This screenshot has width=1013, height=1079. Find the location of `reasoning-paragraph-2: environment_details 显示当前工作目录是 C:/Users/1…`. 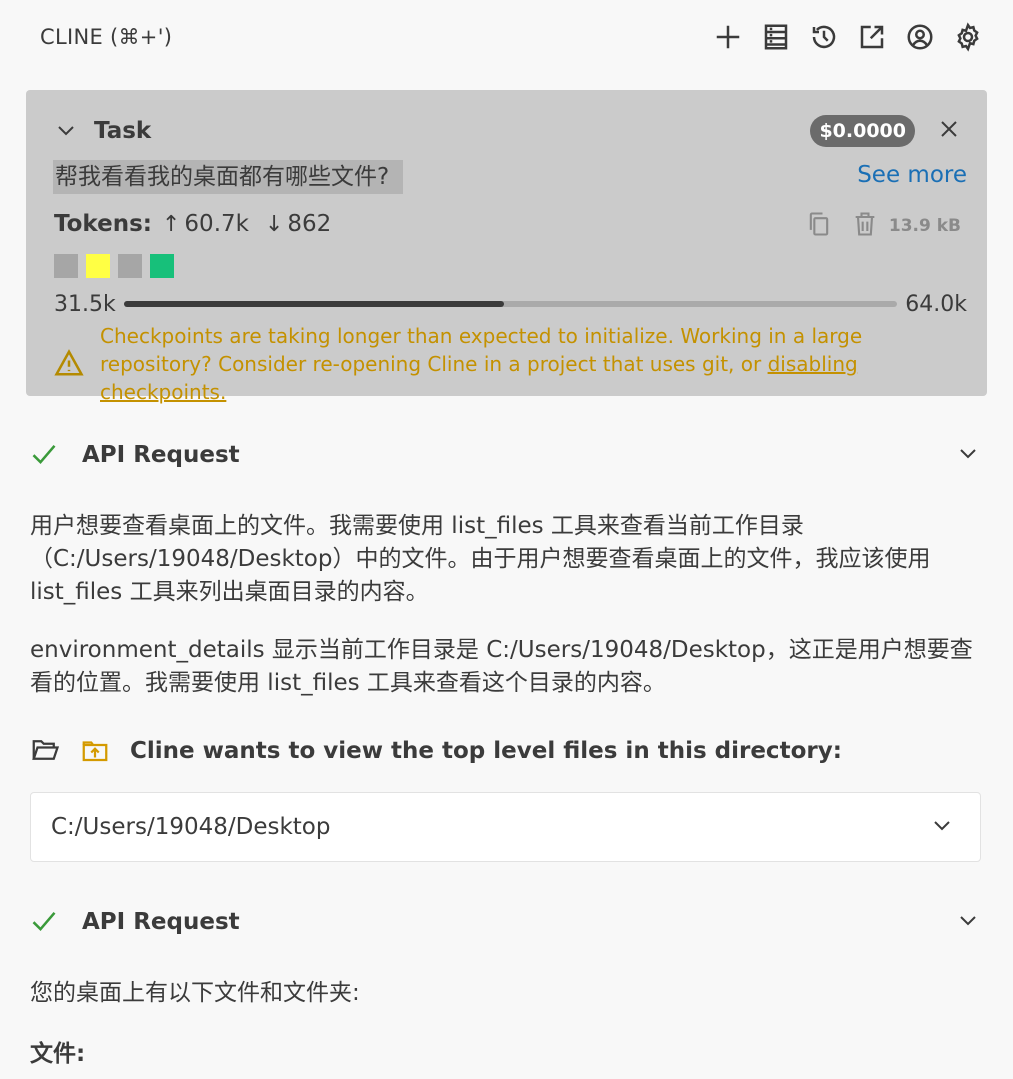

reasoning-paragraph-2: environment_details 显示当前工作目录是 C:/Users/1… is located at coordinates (501, 666).